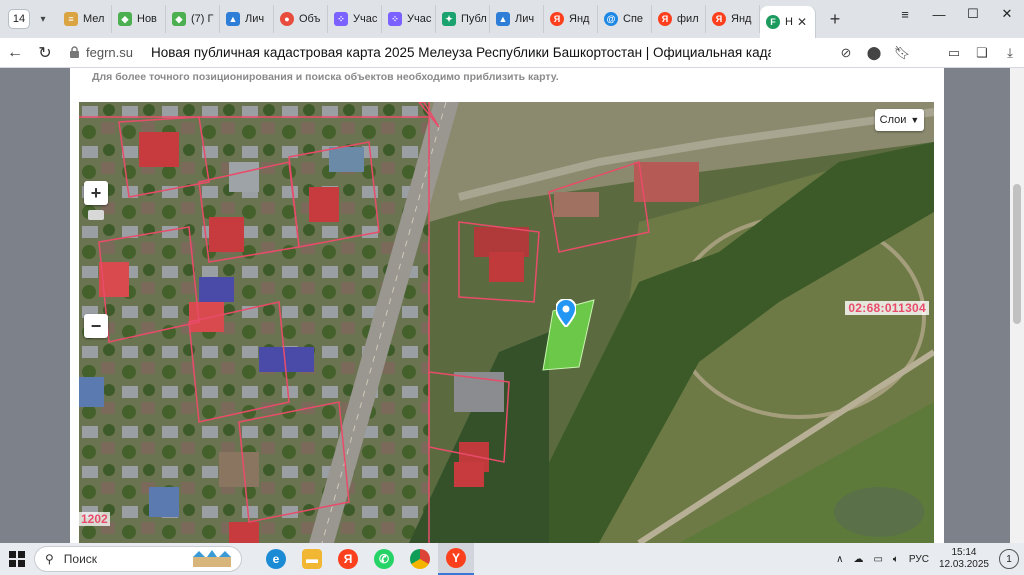 The height and width of the screenshot is (575, 1024). I want to click on address-actions: ⊘ ⬤ 🔖︎ ▭ ❏ ⤓, so click(928, 53).